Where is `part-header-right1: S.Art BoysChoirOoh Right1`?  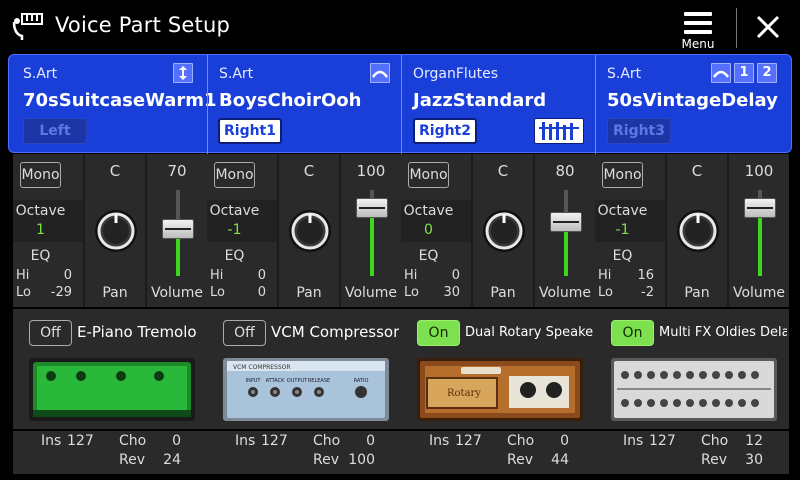
part-header-right1: S.Art BoysChoirOoh Right1 is located at coordinates (304, 104).